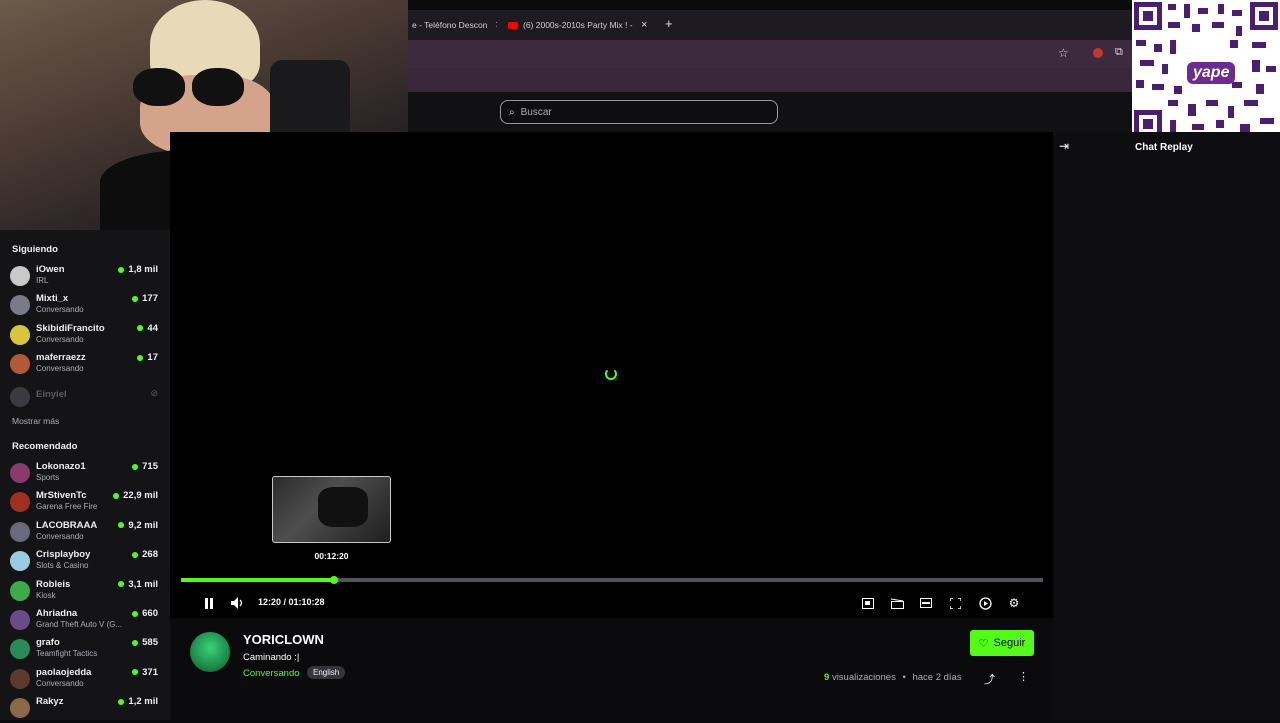 This screenshot has width=1280, height=723. I want to click on streamer-avatar, so click(210, 652).